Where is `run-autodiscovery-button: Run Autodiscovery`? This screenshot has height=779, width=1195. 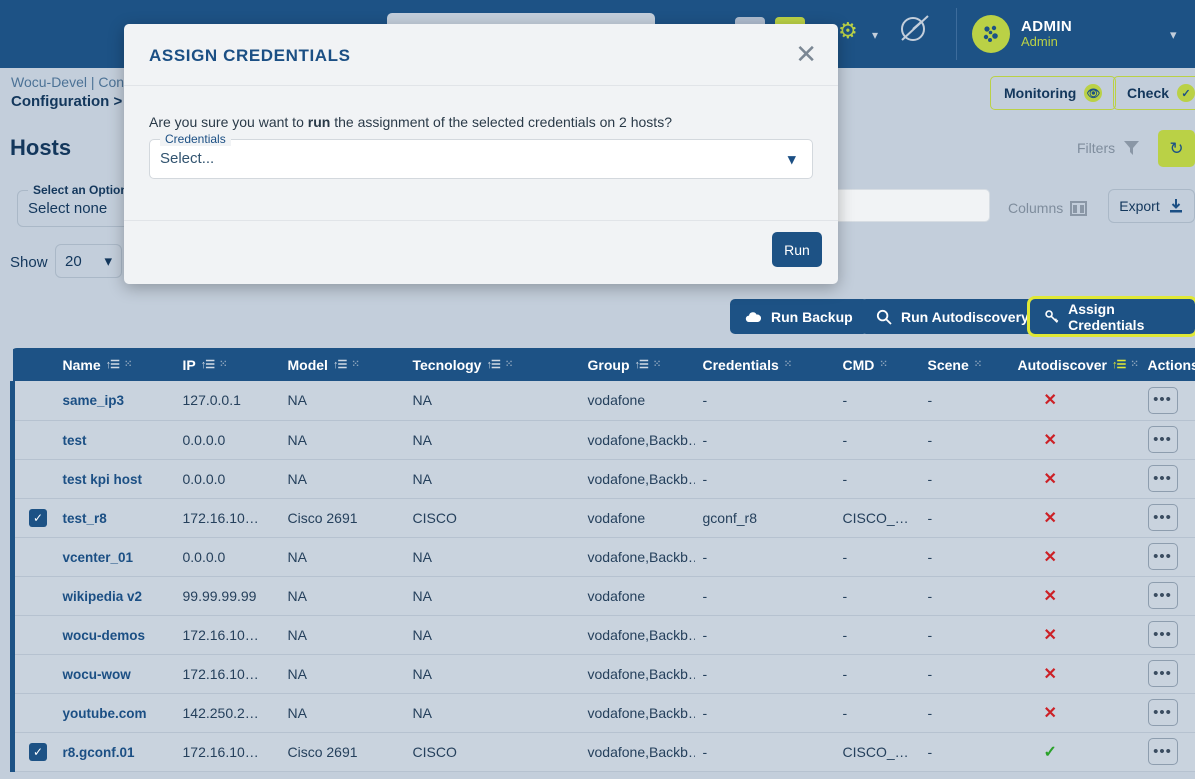
run-autodiscovery-button: Run Autodiscovery is located at coordinates (952, 316).